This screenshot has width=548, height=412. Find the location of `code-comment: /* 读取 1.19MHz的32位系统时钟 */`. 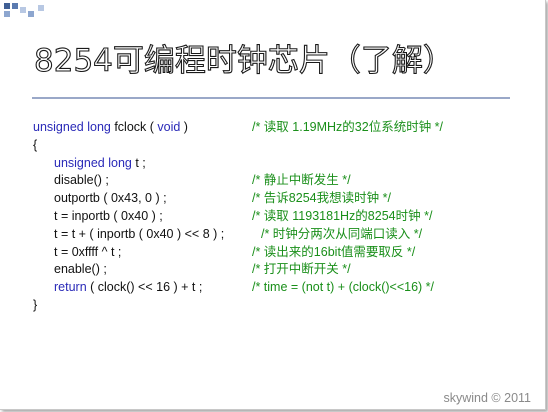

code-comment: /* 读取 1.19MHz的32位系统时钟 */ is located at coordinates (348, 127).